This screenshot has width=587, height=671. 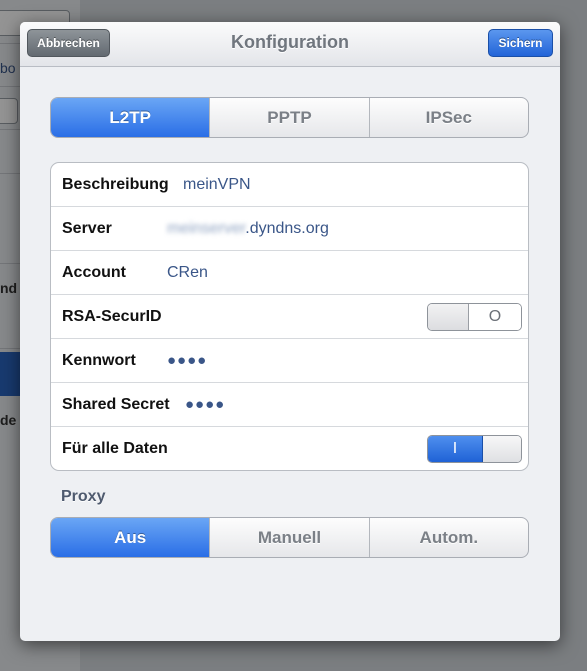 What do you see at coordinates (112, 316) in the screenshot?
I see `row-label: RSA-SecurID` at bounding box center [112, 316].